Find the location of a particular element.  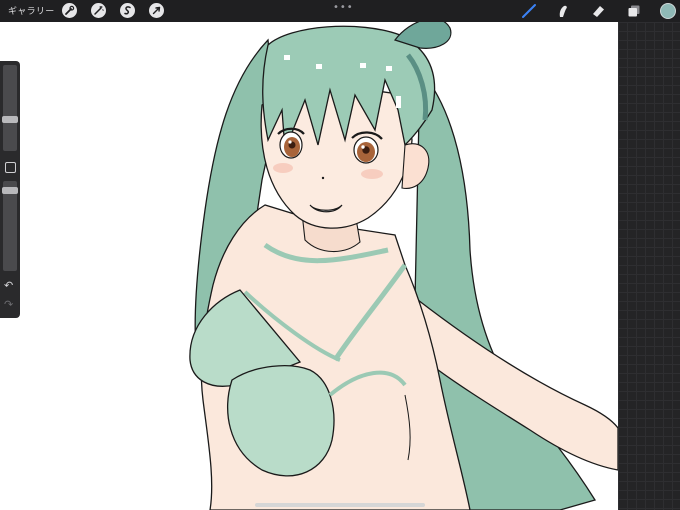

magic-wand-icon is located at coordinates (98, 10).